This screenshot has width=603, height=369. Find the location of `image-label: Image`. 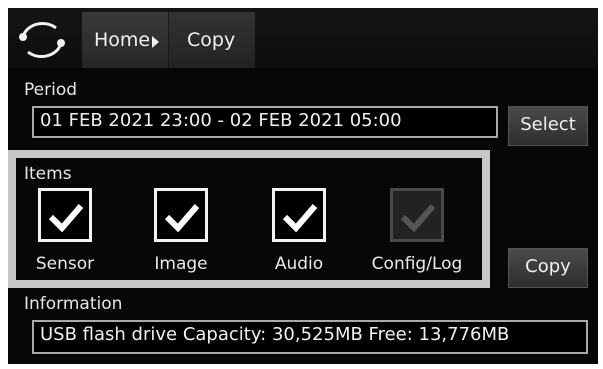

image-label: Image is located at coordinates (181, 264).